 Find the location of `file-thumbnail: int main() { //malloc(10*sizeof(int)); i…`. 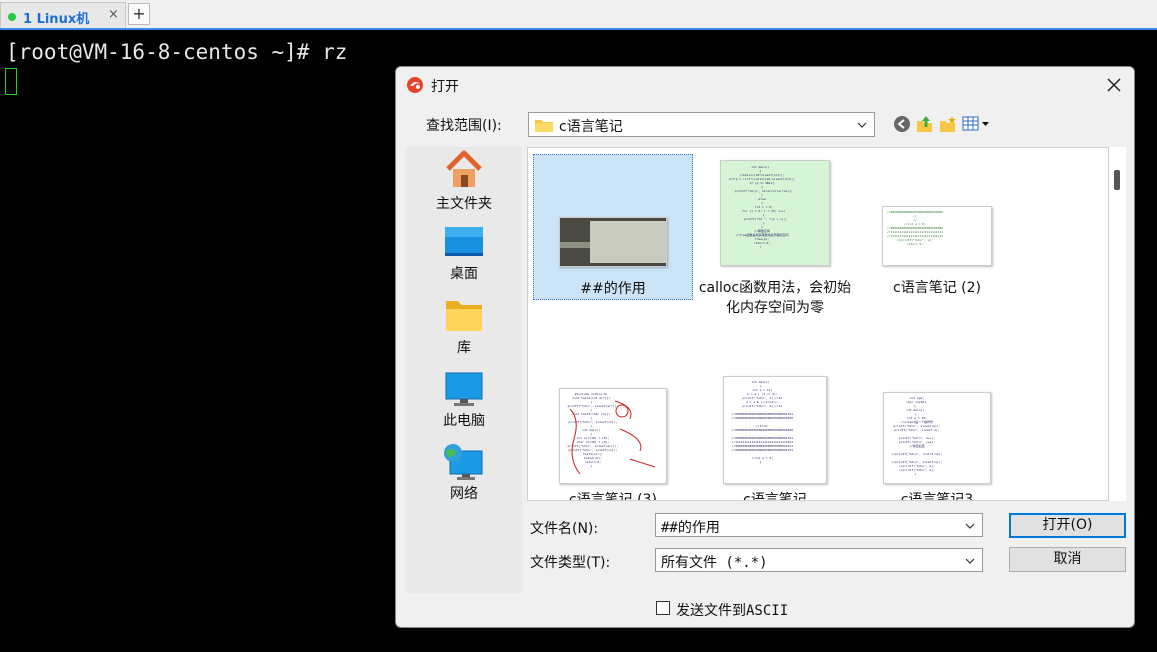

file-thumbnail: int main() { //malloc(10*sizeof(int)); i… is located at coordinates (775, 213).